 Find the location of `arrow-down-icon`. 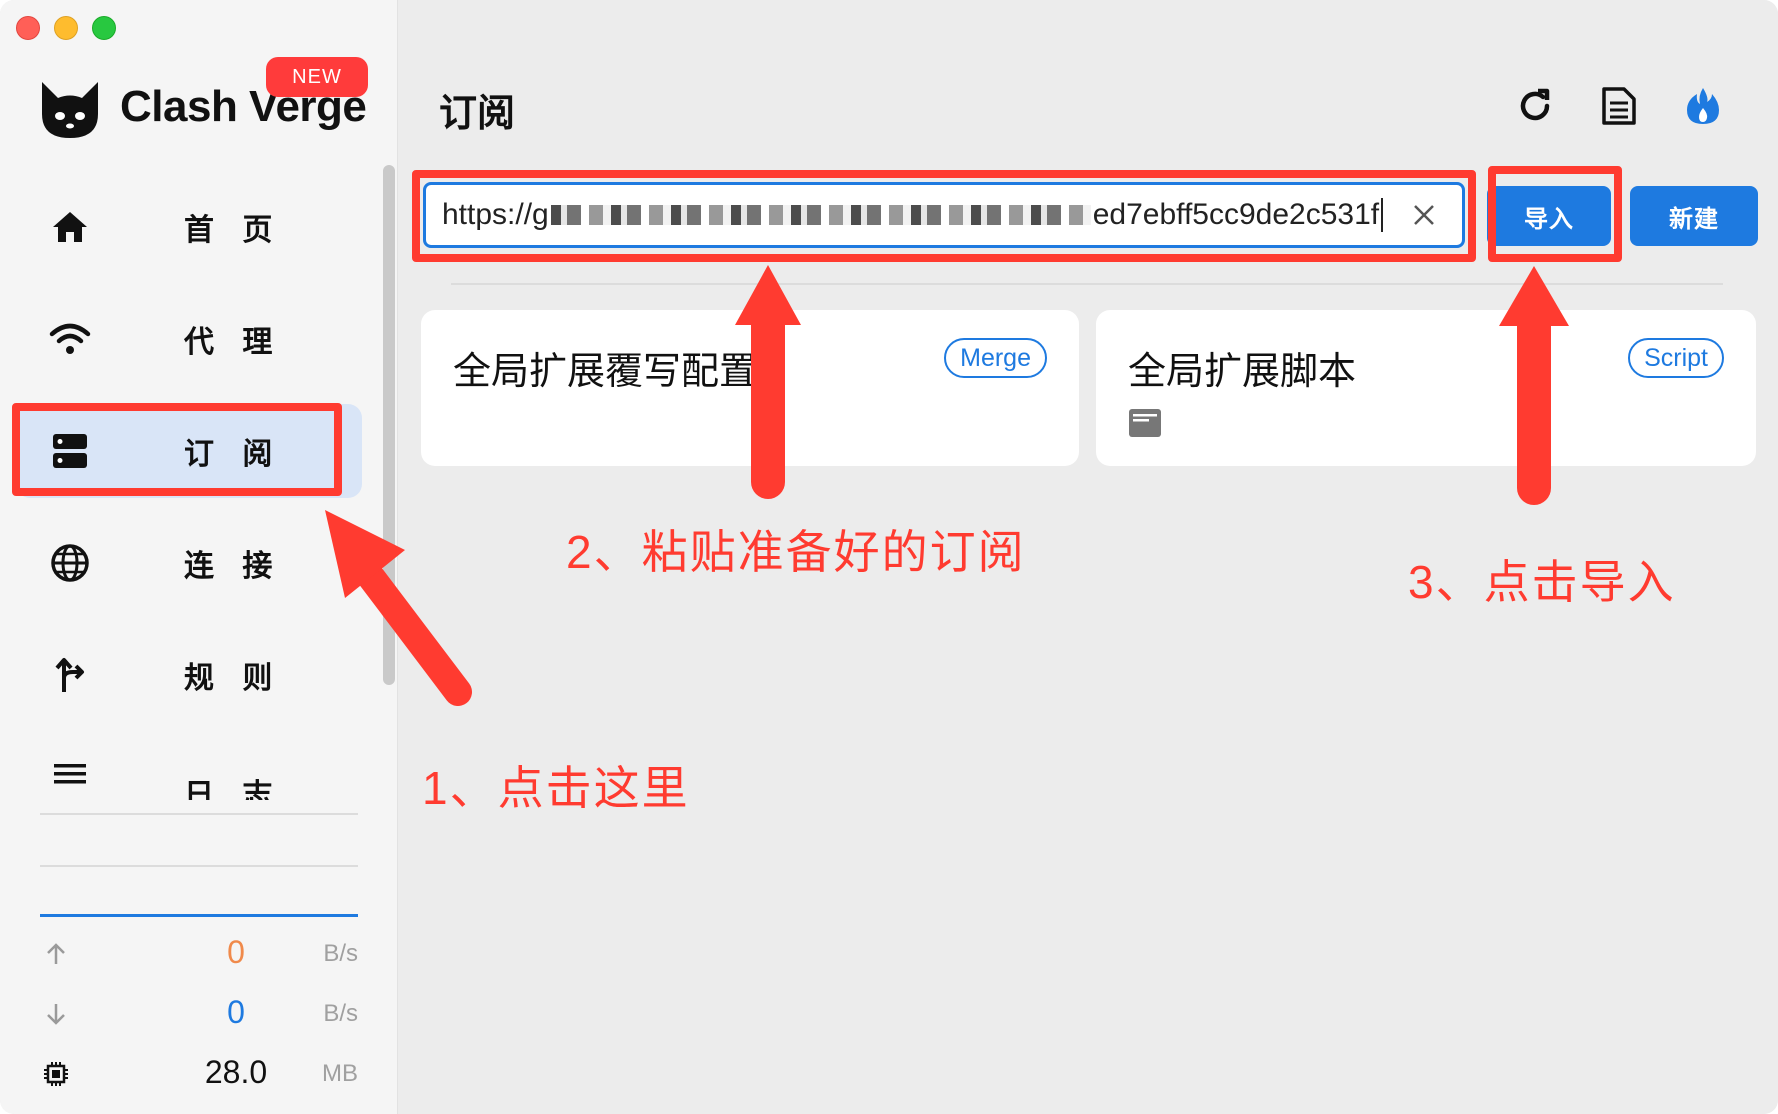

arrow-down-icon is located at coordinates (56, 1014).